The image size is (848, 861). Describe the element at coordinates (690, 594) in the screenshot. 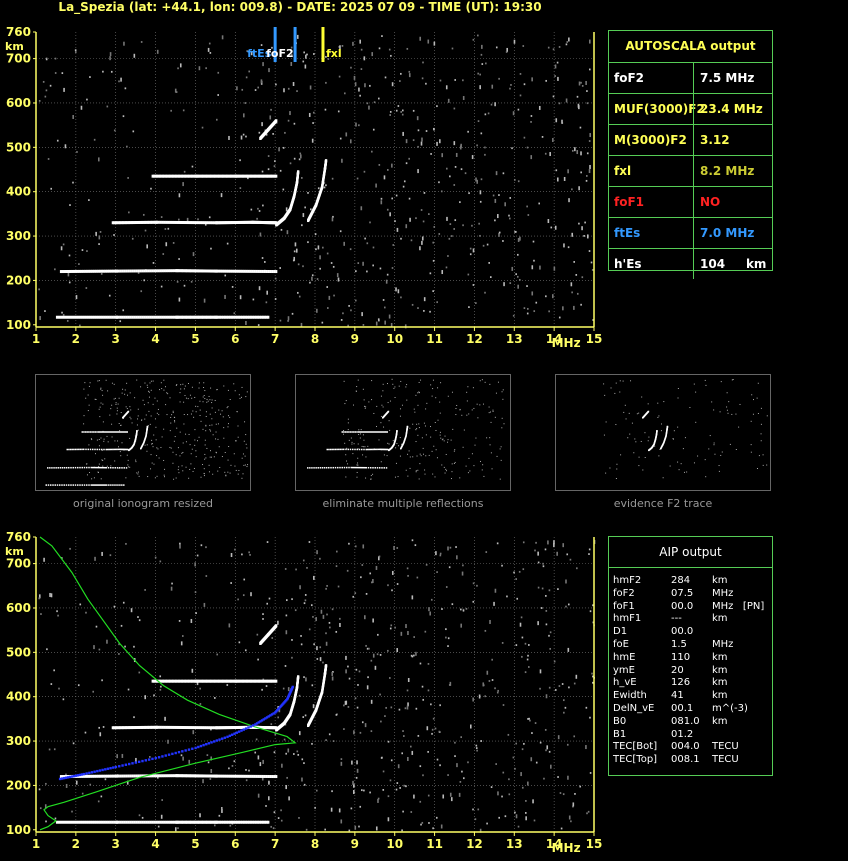

I see `aip-row: foF2 07.5 MHz` at that location.